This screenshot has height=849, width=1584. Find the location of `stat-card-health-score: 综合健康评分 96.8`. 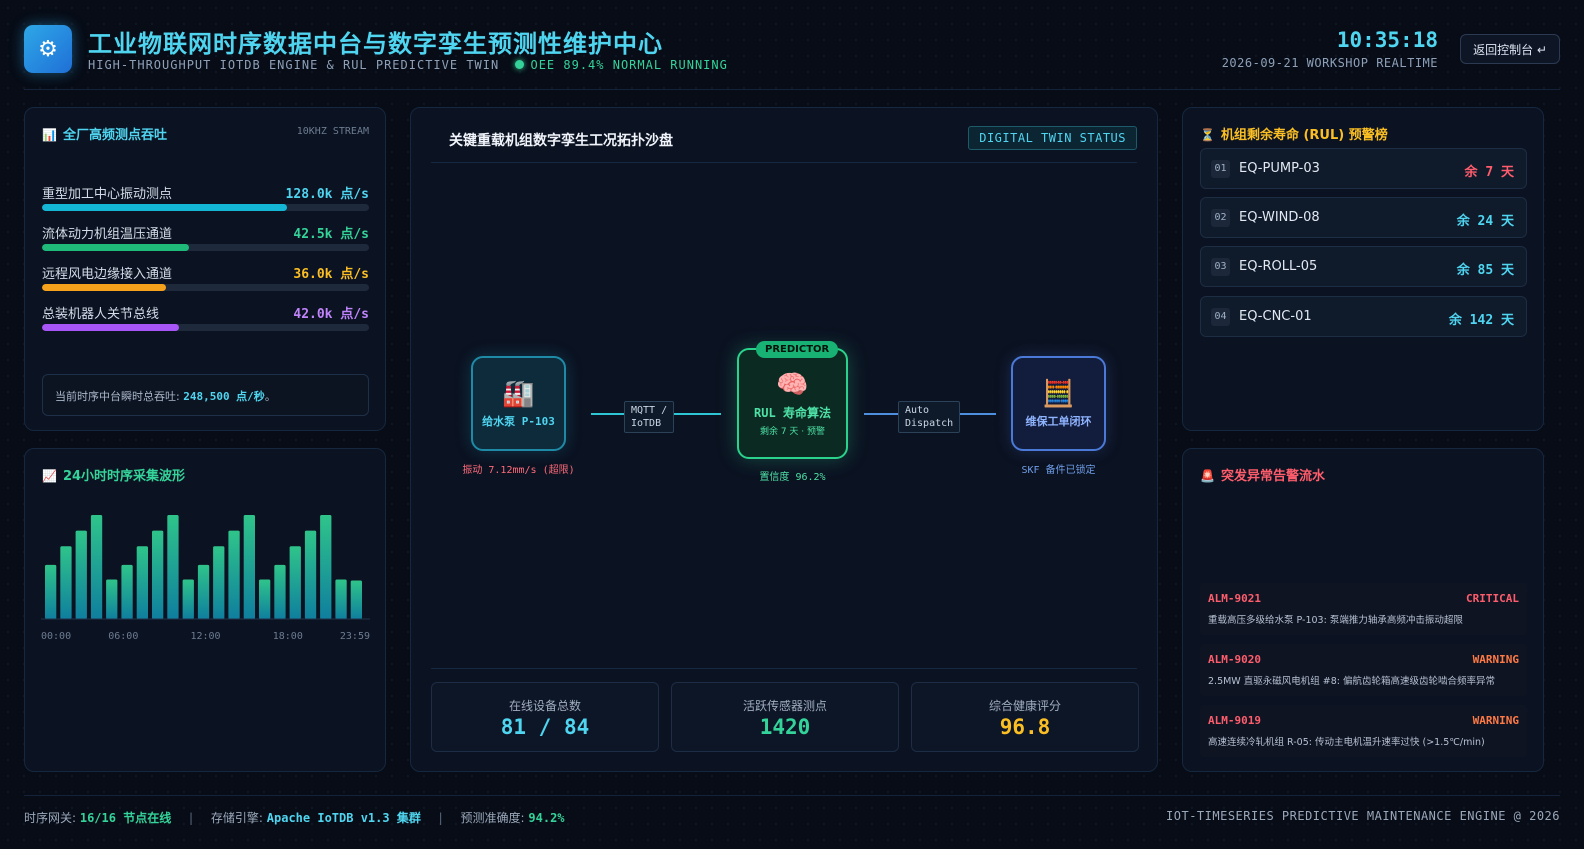

stat-card-health-score: 综合健康评分 96.8 is located at coordinates (1025, 717).